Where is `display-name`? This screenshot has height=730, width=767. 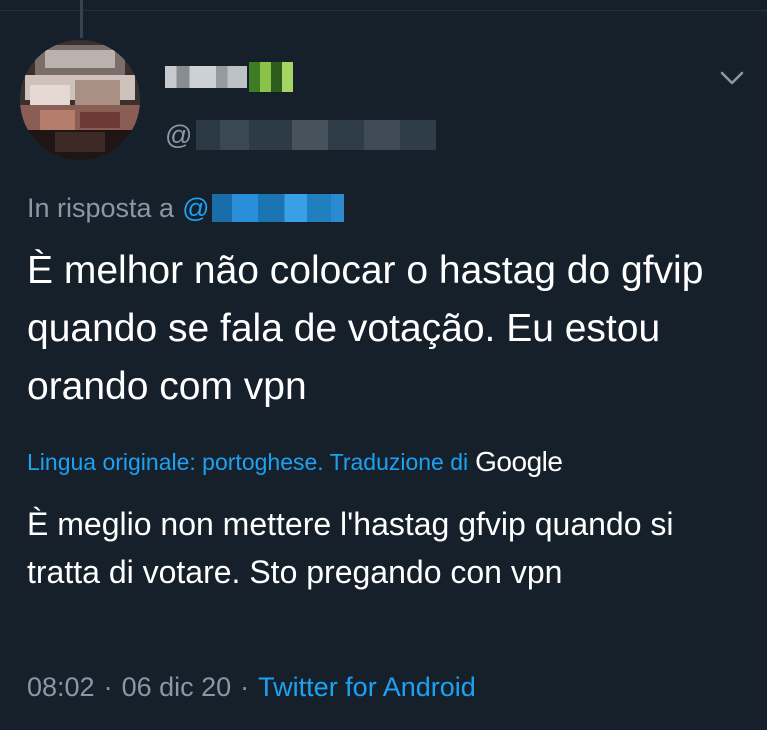 display-name is located at coordinates (229, 77).